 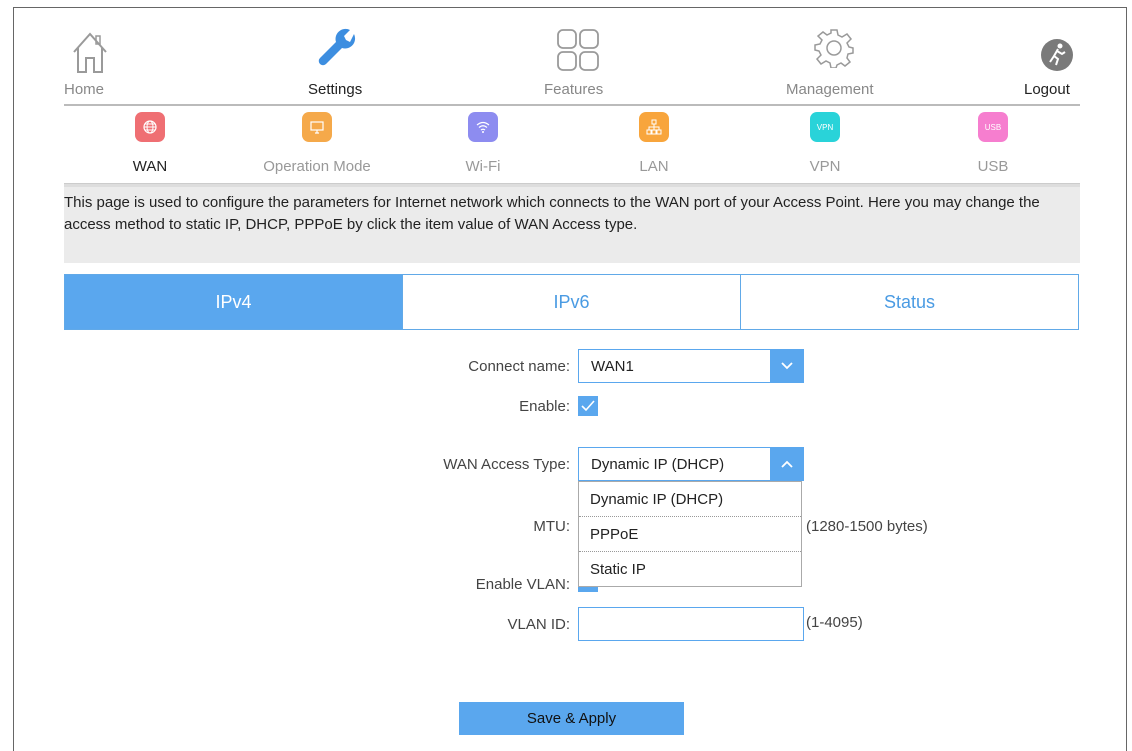 I want to click on enable-vlan-label: Enable VLAN:, so click(x=522, y=584).